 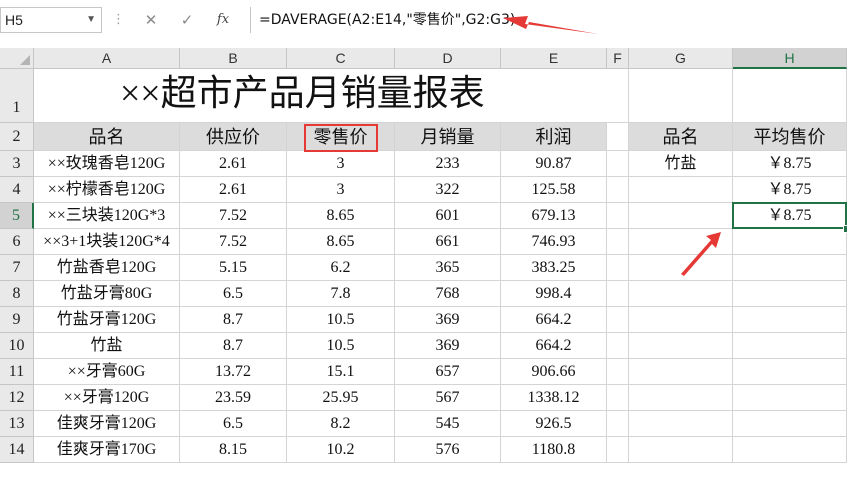 What do you see at coordinates (448, 294) in the screenshot?
I see `data-cell: 768` at bounding box center [448, 294].